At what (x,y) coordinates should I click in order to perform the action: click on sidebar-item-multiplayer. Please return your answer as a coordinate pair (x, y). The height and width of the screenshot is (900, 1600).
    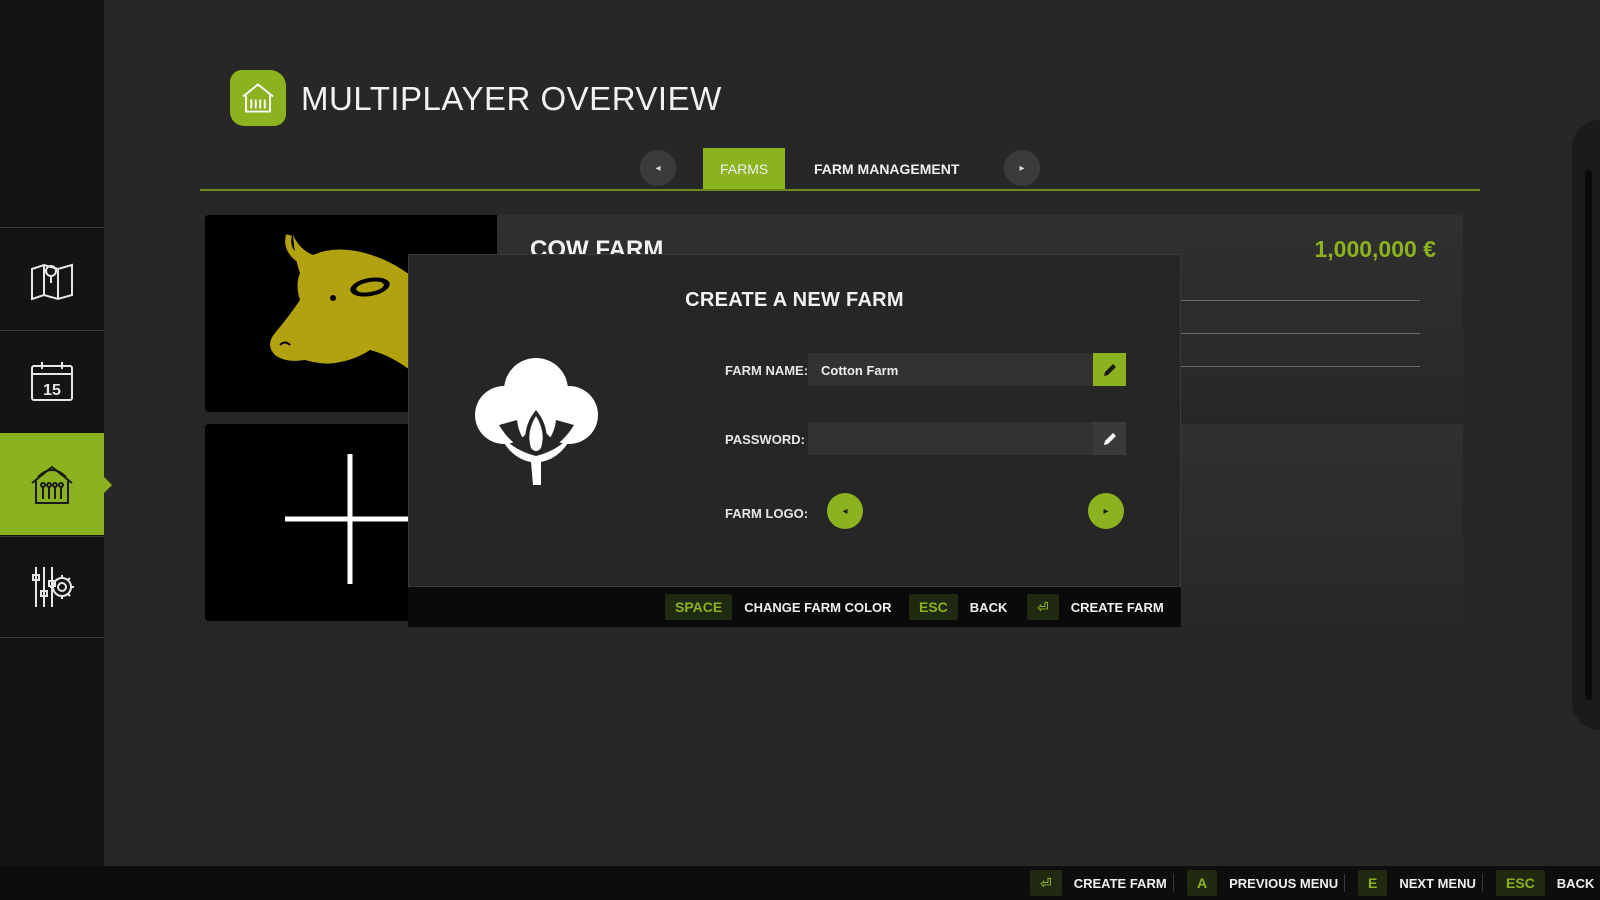
    Looking at the image, I should click on (56, 484).